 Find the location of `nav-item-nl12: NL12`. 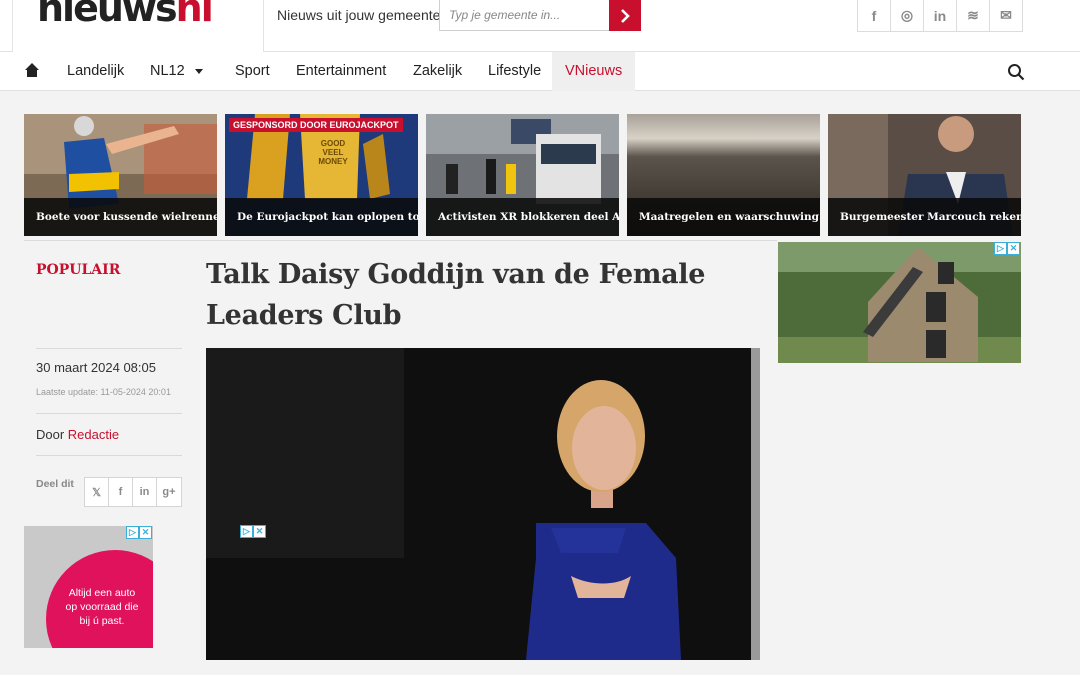

nav-item-nl12: NL12 is located at coordinates (176, 71).